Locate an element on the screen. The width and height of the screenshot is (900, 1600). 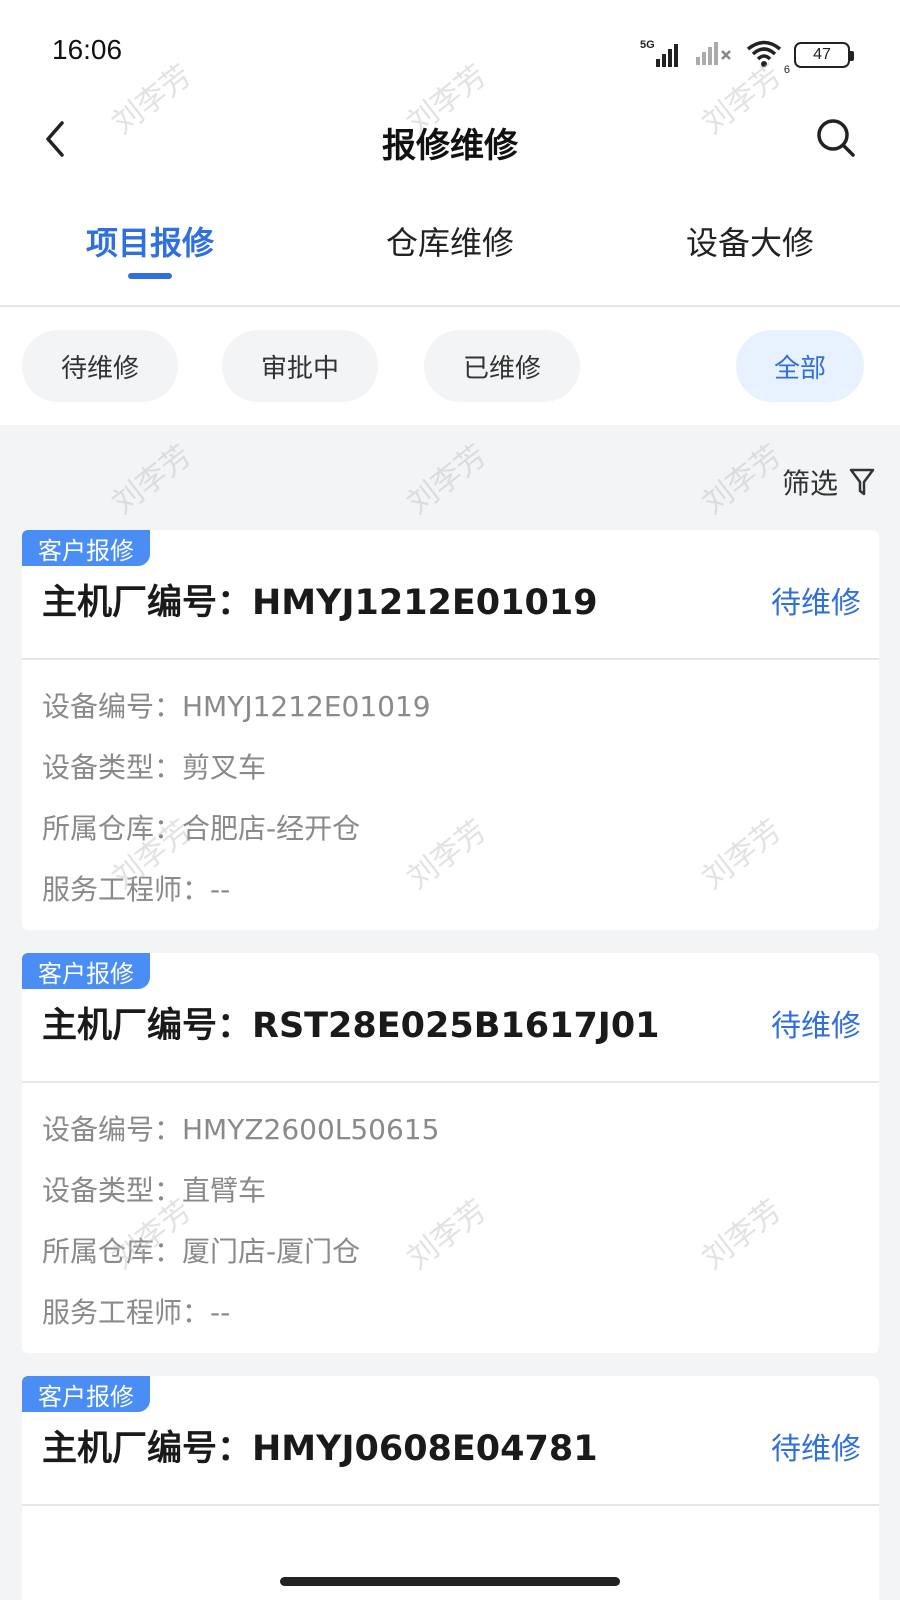
battery-icon: 47 is located at coordinates (824, 55).